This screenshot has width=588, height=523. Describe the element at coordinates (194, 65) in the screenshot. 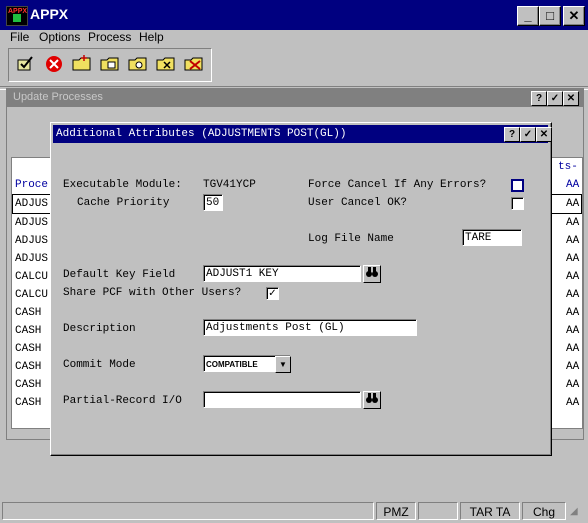

I see `folder-delete-icon` at that location.